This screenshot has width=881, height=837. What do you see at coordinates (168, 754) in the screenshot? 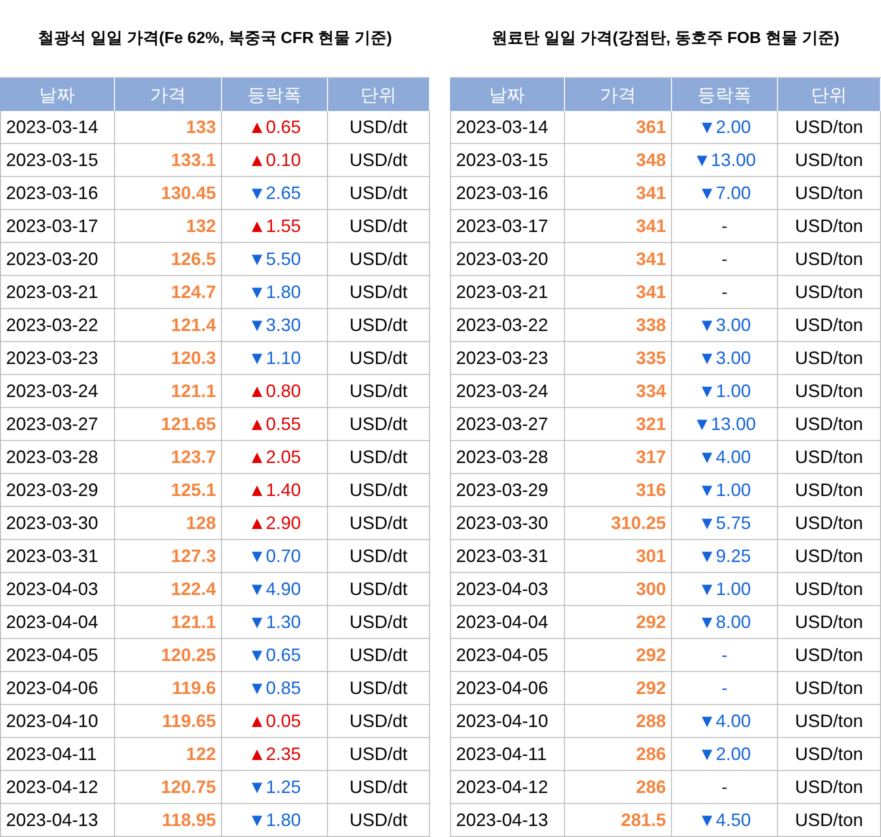
I see `price-cell: 122` at bounding box center [168, 754].